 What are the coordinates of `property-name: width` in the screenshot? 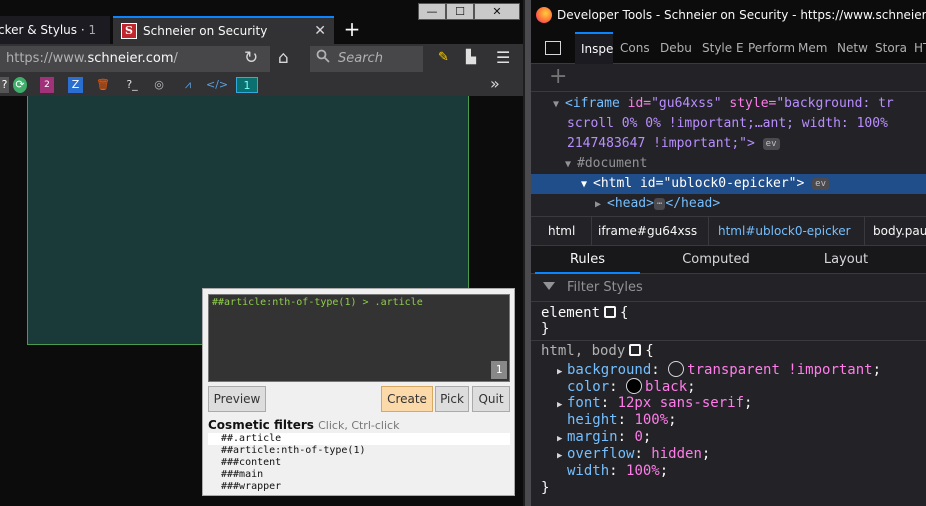 It's located at (588, 471).